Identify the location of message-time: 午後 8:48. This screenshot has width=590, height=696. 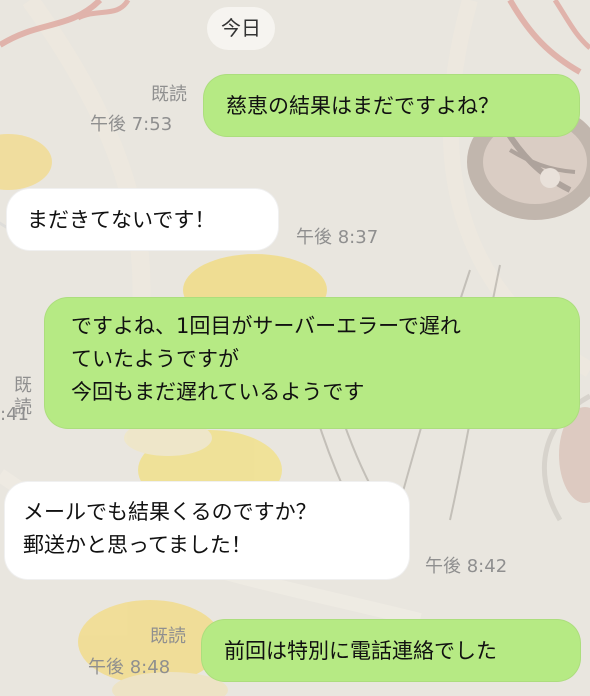
(129, 667).